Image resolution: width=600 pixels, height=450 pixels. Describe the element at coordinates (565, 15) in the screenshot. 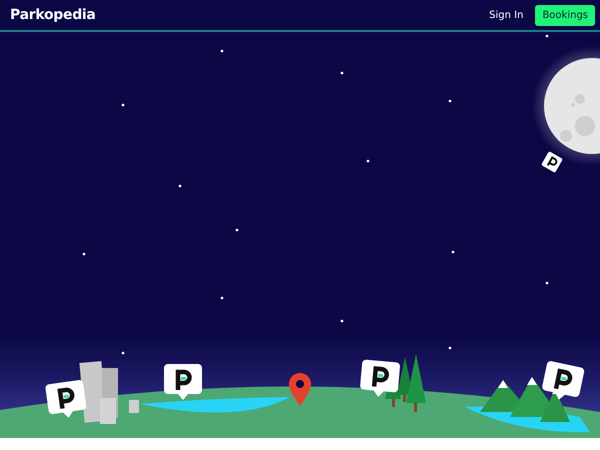

I see `bookings-button: Bookings` at that location.